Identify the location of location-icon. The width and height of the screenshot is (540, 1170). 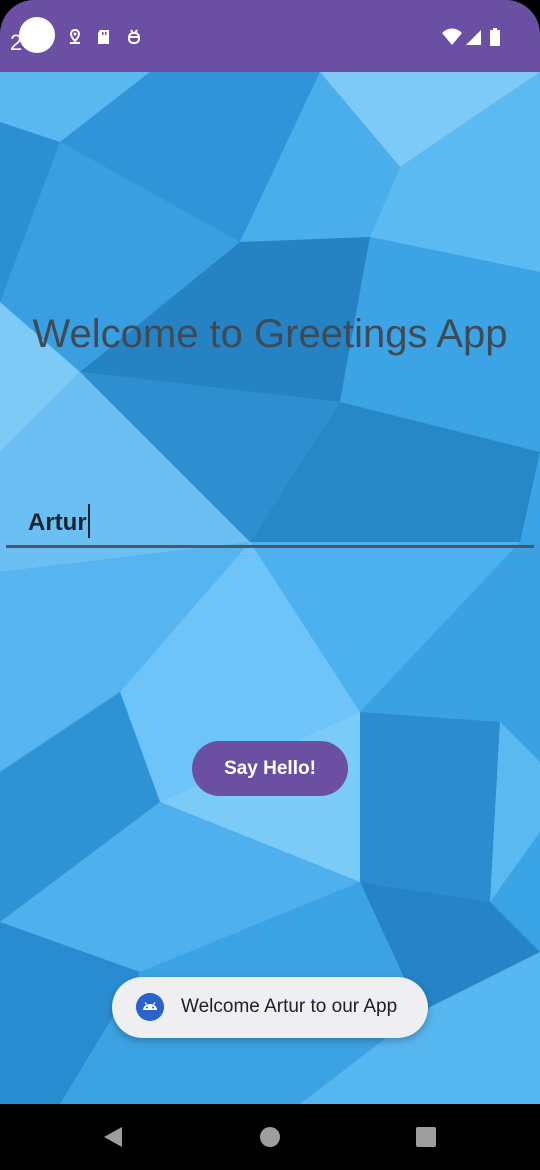
(75, 36).